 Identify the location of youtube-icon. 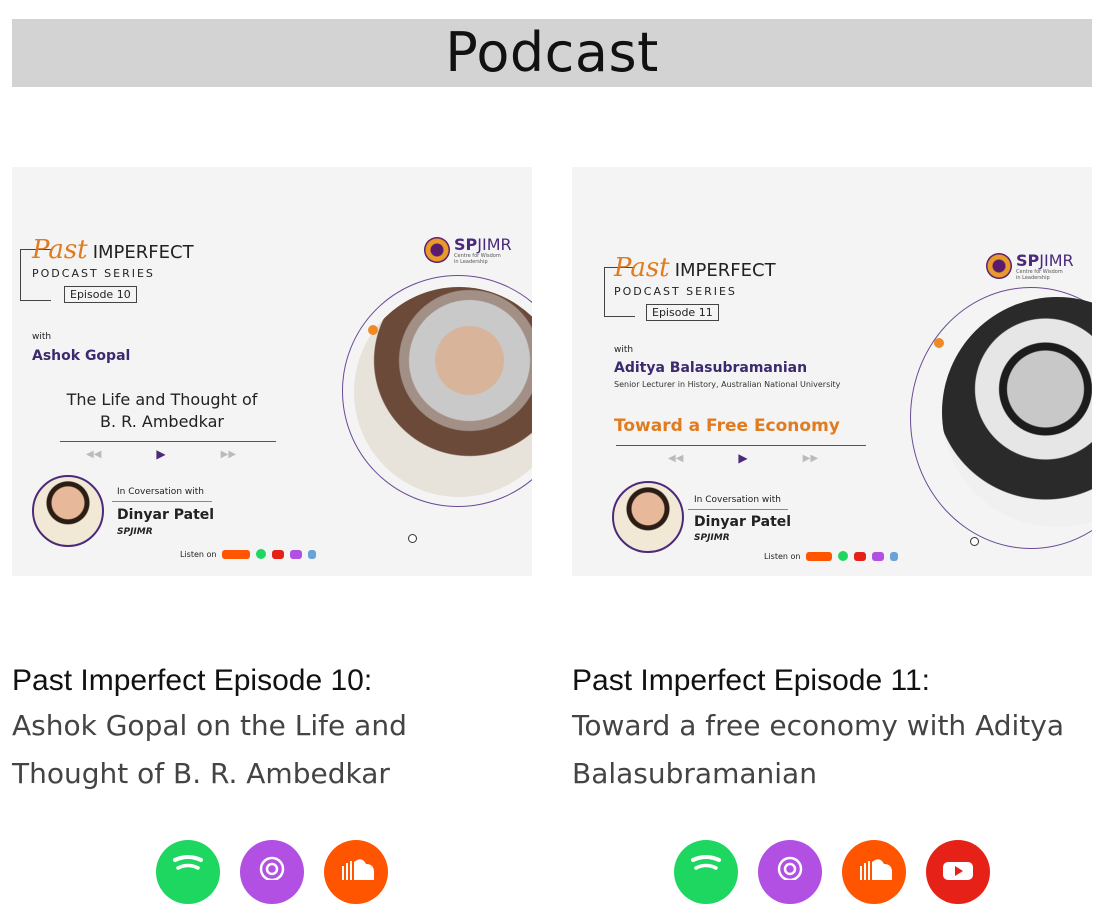
(958, 872).